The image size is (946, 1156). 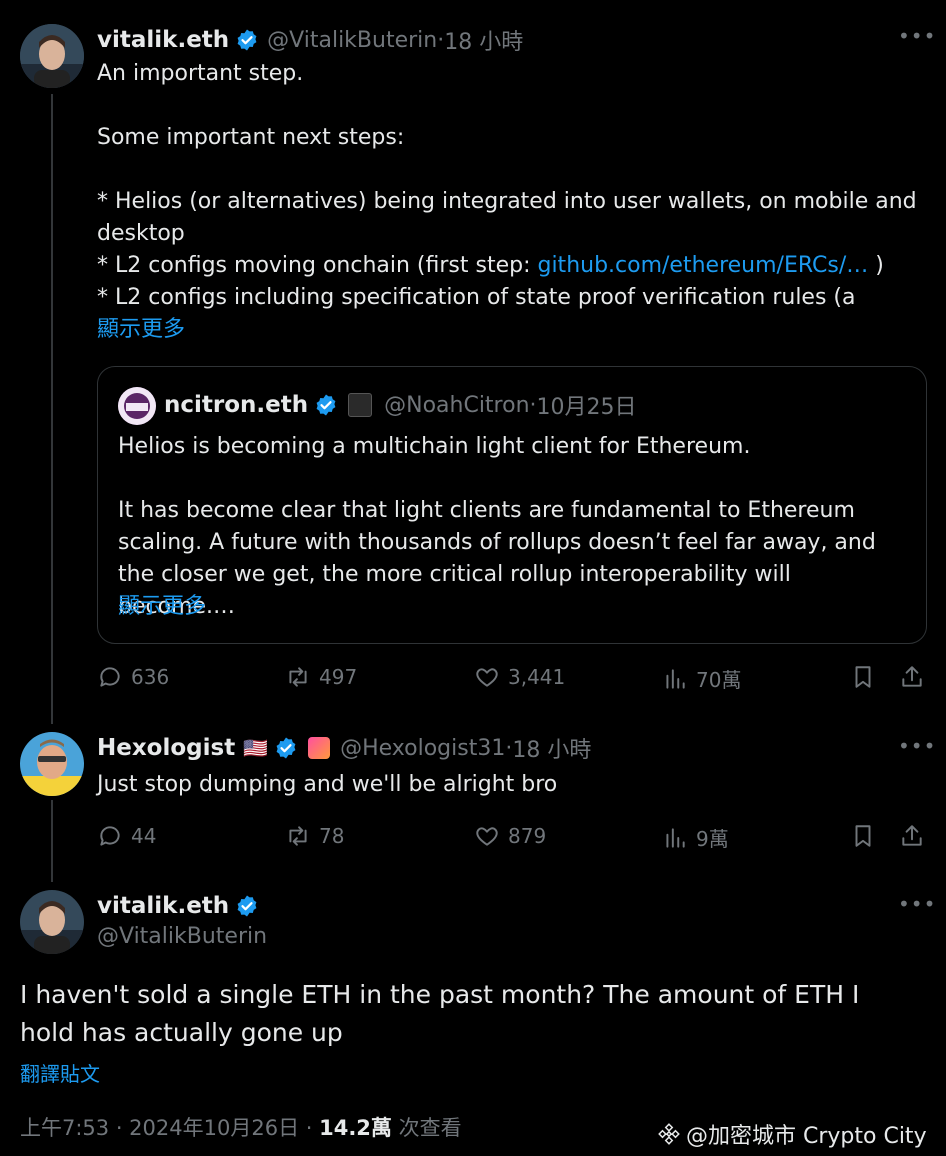 I want to click on quote-header: ncitron.eth @NoahCitron · 10月25日, so click(x=400, y=405).